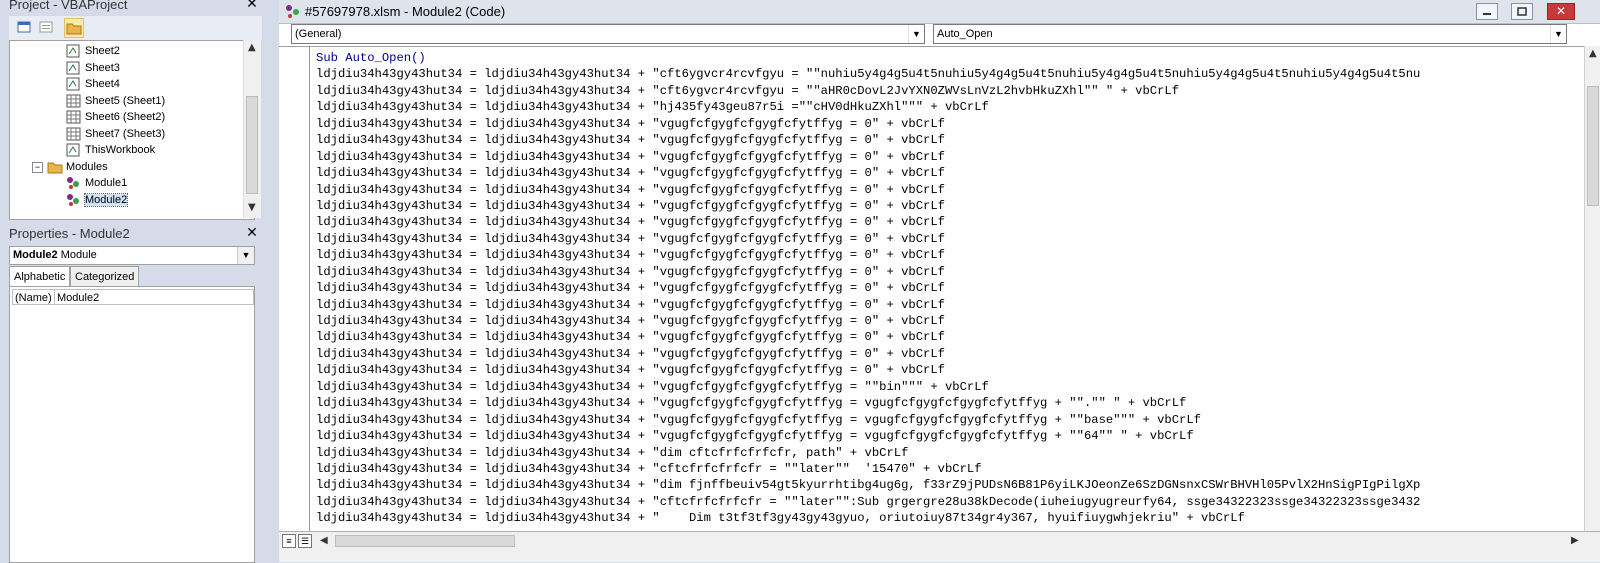 This screenshot has height=563, width=1600. Describe the element at coordinates (97, 200) in the screenshot. I see `tree-item-module2: Module2` at that location.